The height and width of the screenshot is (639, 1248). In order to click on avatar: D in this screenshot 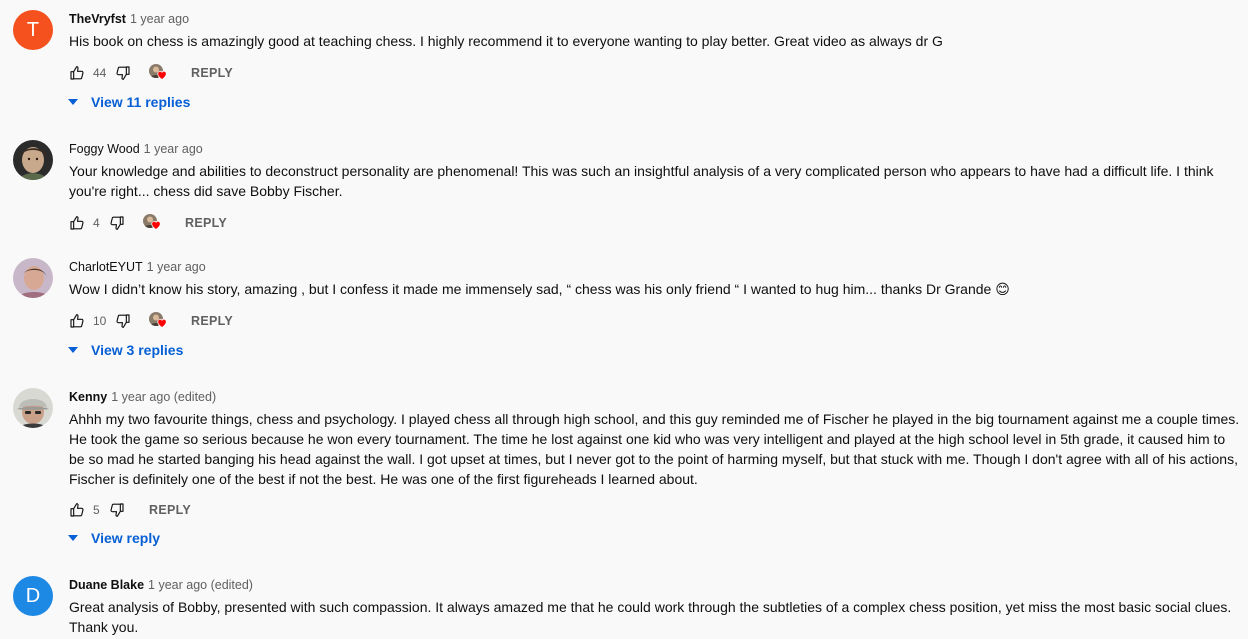, I will do `click(33, 596)`.